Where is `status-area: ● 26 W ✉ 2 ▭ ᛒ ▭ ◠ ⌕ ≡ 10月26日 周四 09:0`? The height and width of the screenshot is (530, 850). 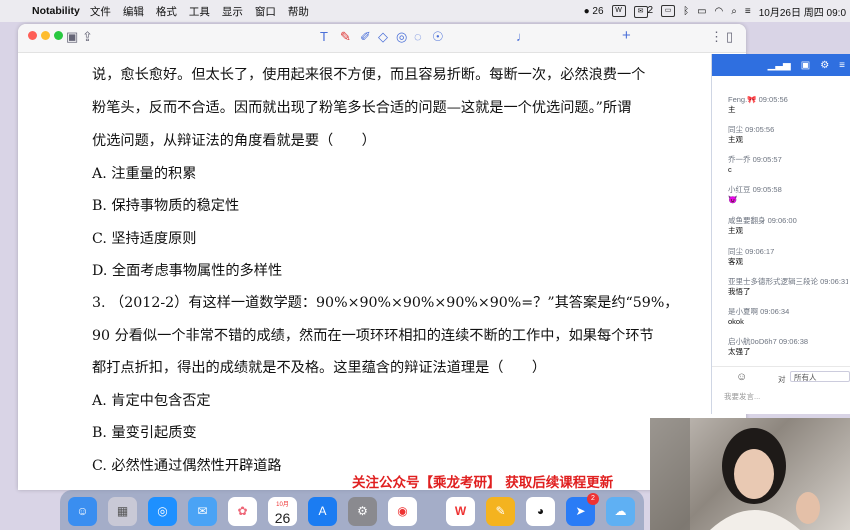 status-area: ● 26 W ✉ 2 ▭ ᛒ ▭ ◠ ⌕ ≡ 10月26日 周四 09:0 is located at coordinates (715, 11).